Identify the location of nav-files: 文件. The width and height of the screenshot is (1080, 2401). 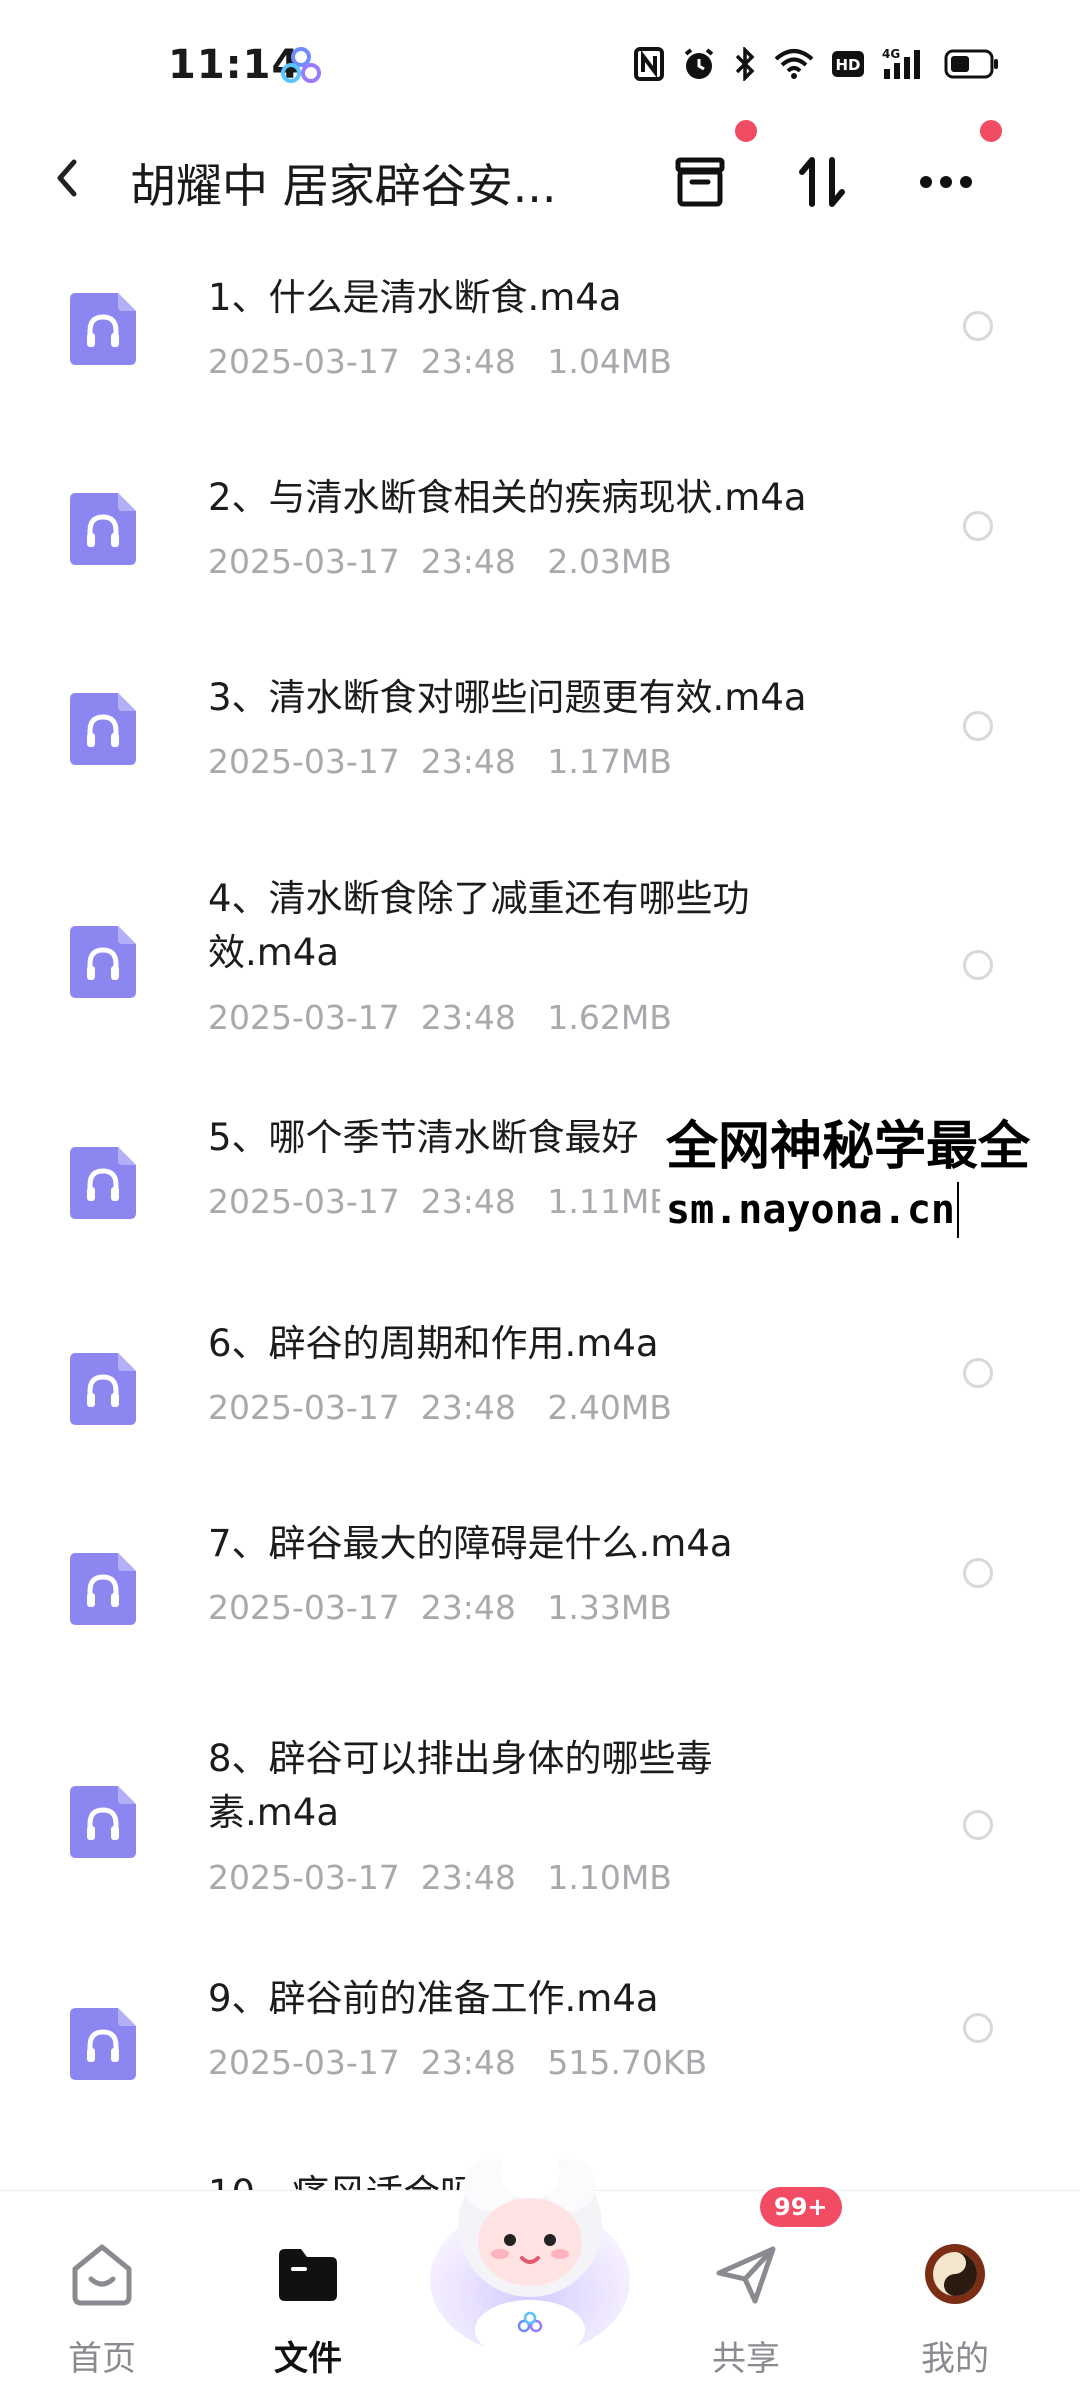
(308, 2296).